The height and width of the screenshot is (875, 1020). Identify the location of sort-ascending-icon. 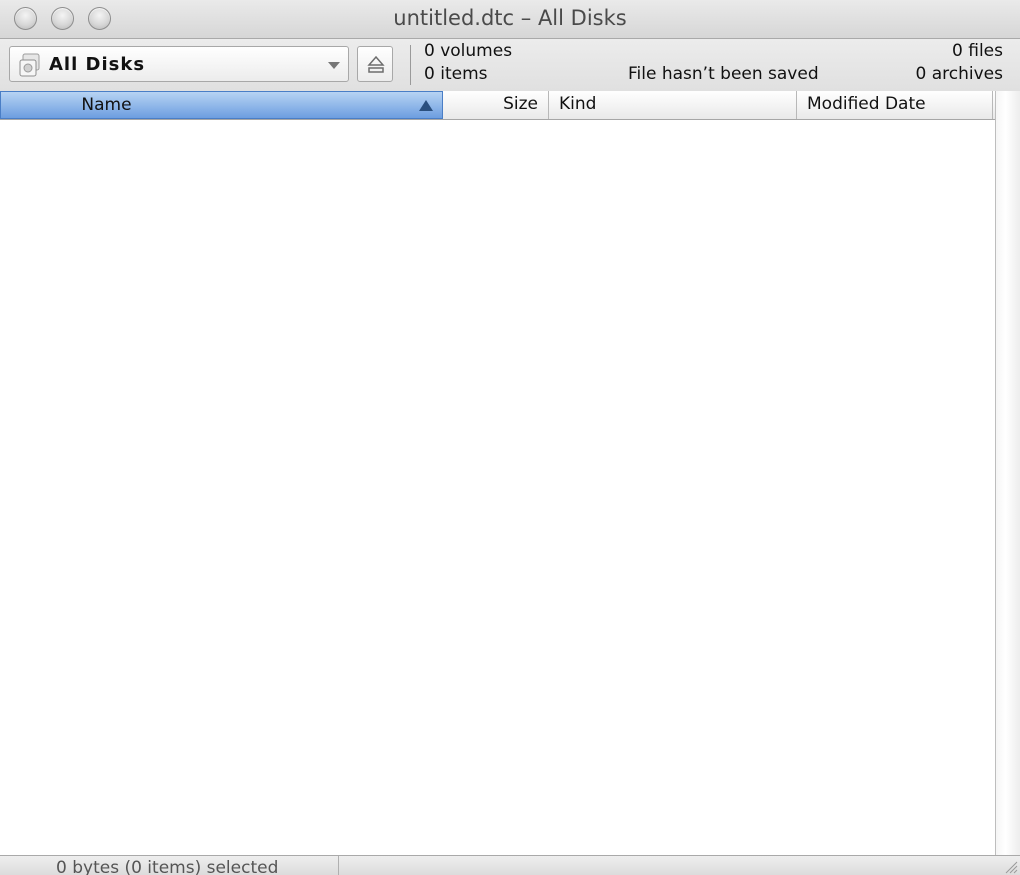
(426, 105).